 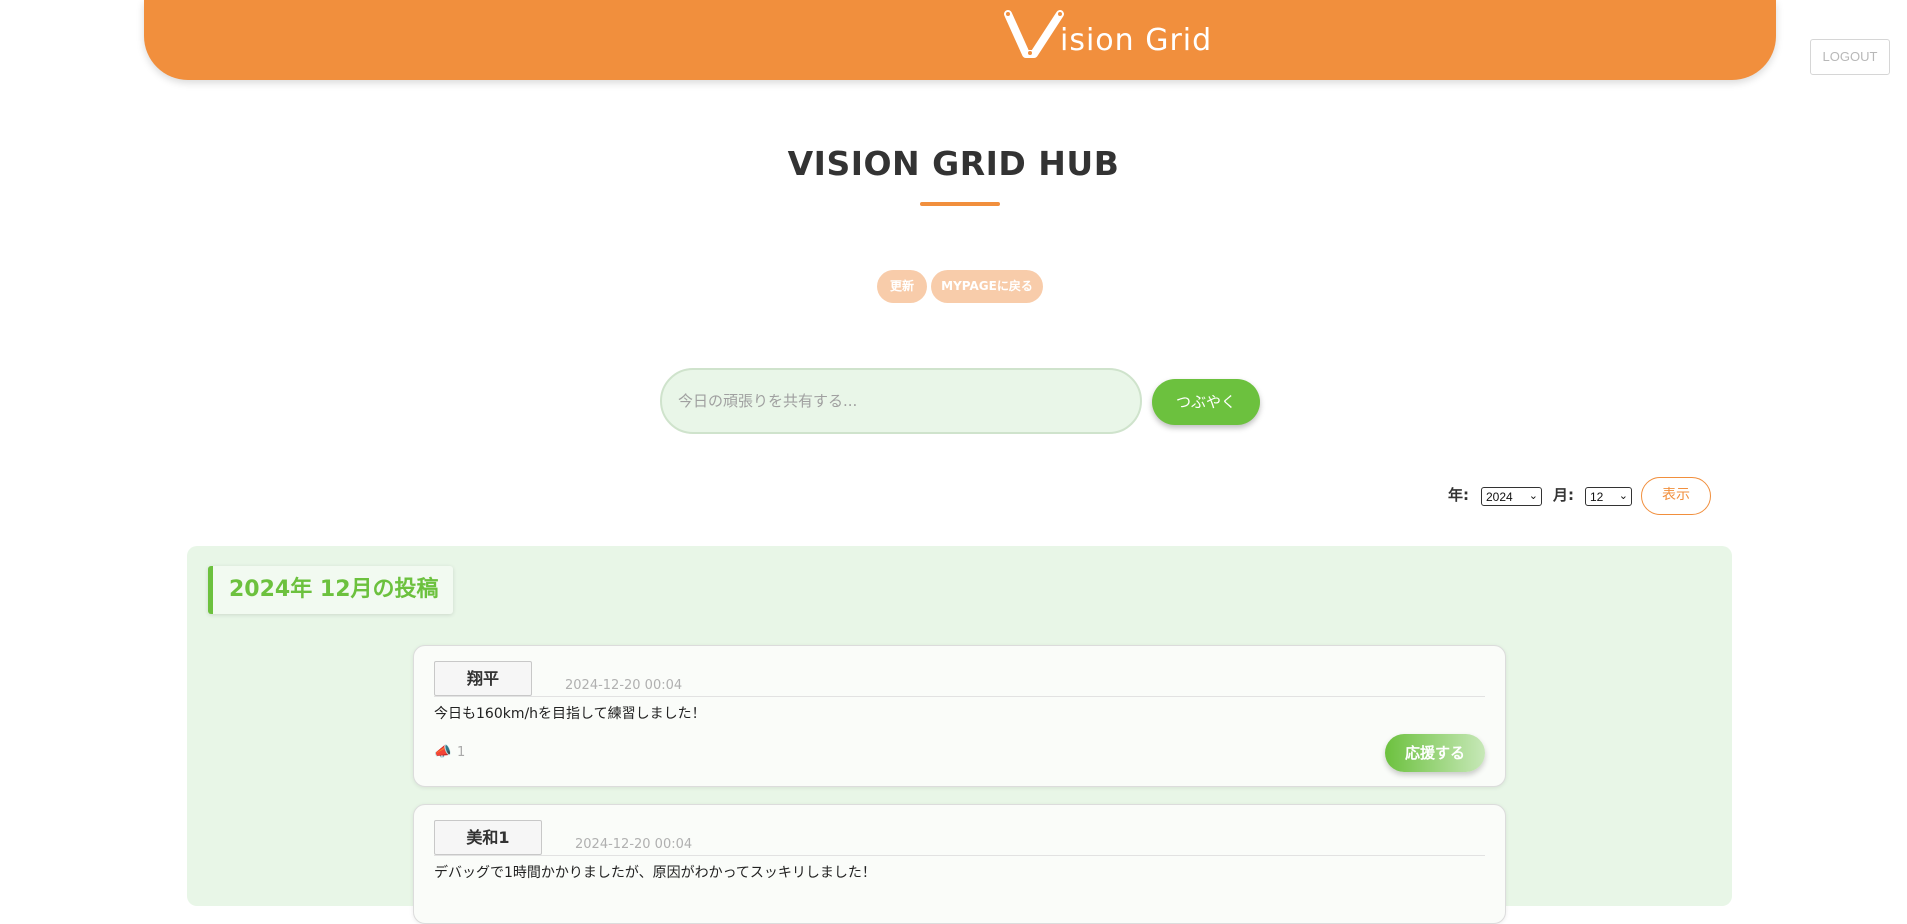 What do you see at coordinates (960, 40) in the screenshot?
I see `header-bar: ision Grid` at bounding box center [960, 40].